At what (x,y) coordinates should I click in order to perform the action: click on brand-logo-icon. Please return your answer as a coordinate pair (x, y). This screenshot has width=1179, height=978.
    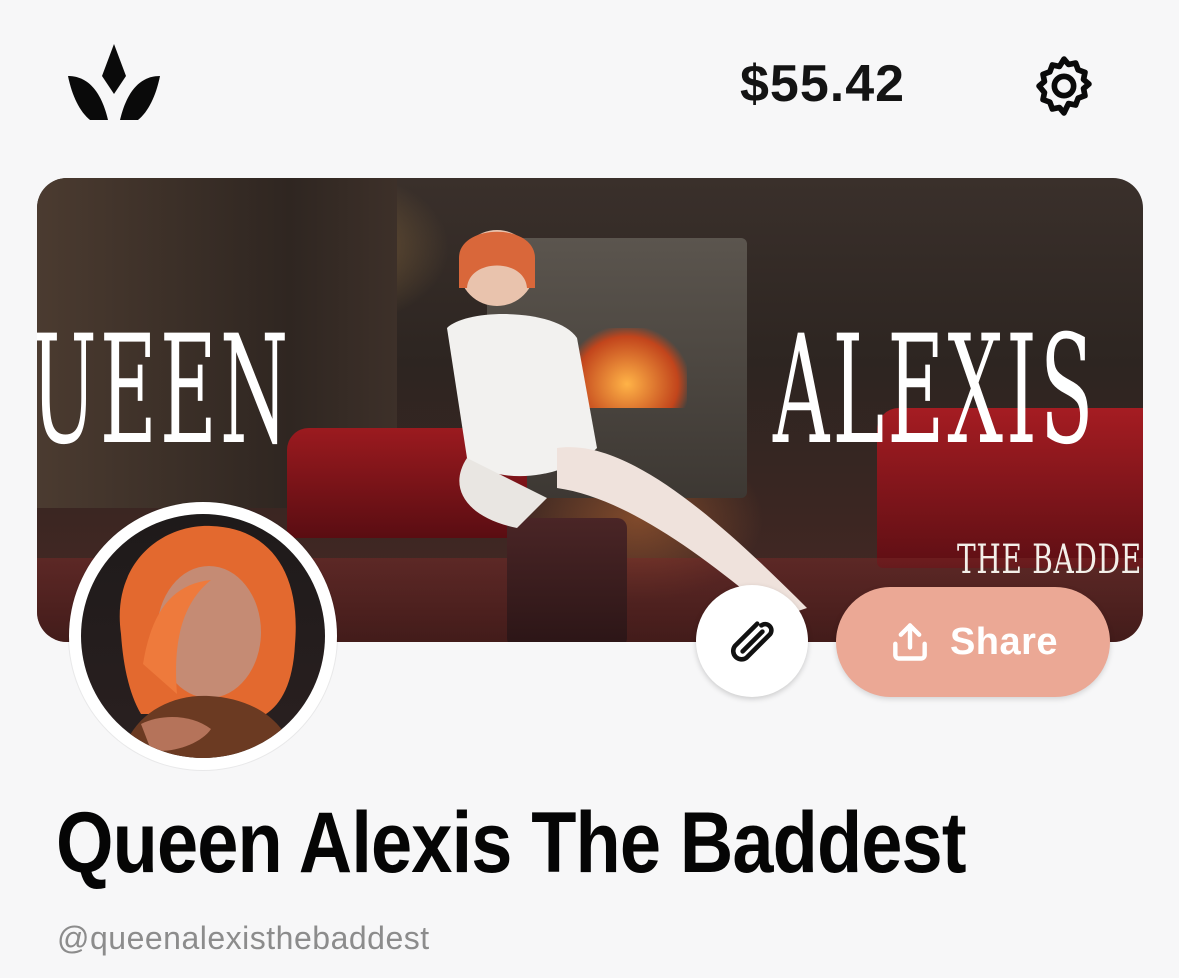
    Looking at the image, I should click on (114, 82).